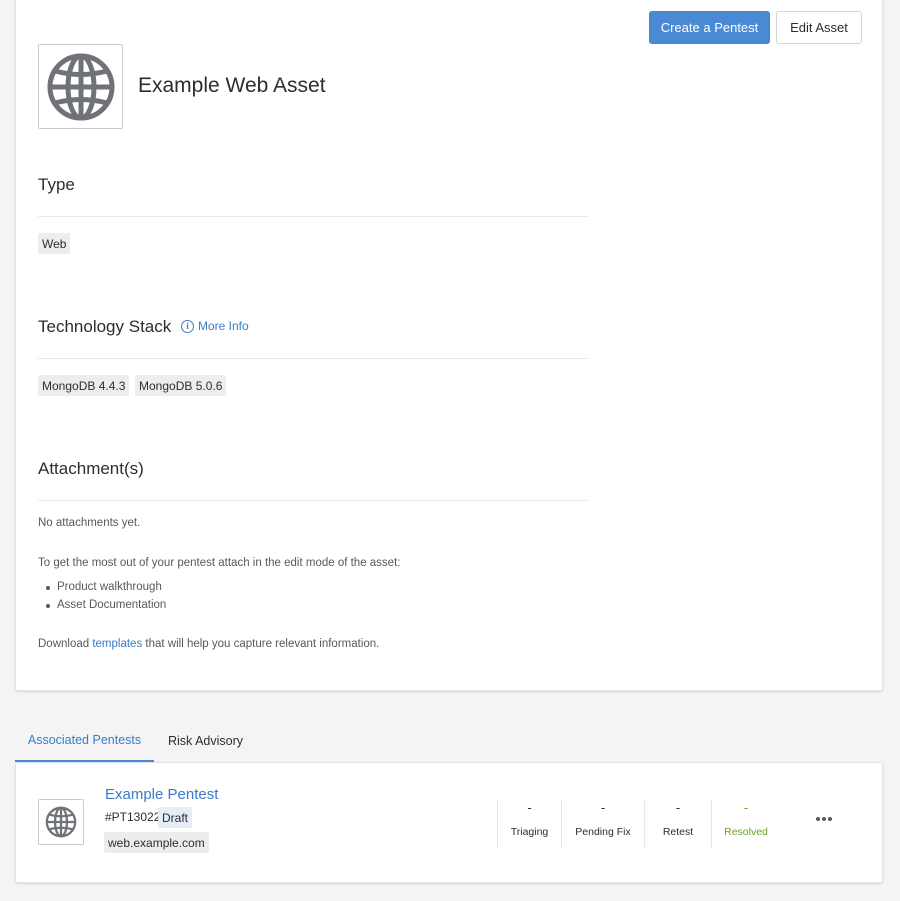  What do you see at coordinates (181, 385) in the screenshot?
I see `tech-tag: MongoDB 5.0.6` at bounding box center [181, 385].